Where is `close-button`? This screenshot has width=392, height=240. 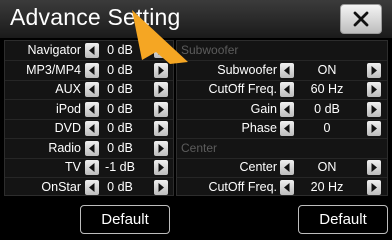
close-button is located at coordinates (361, 19).